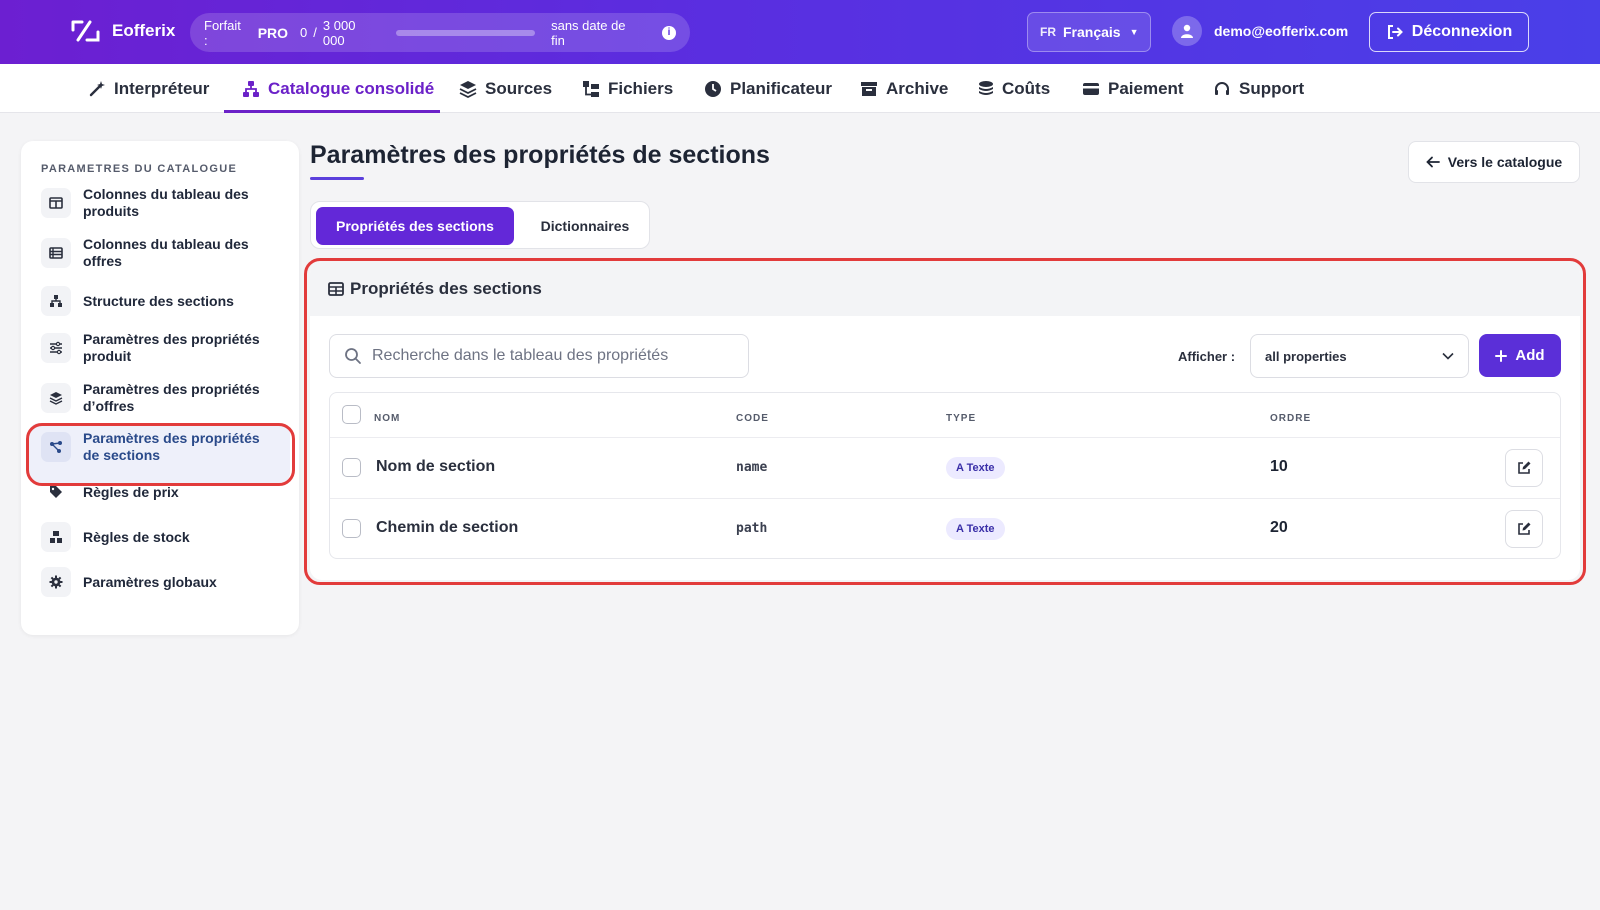 The height and width of the screenshot is (910, 1600). What do you see at coordinates (415, 226) in the screenshot?
I see `tab-section-properties: Propriétés des sections` at bounding box center [415, 226].